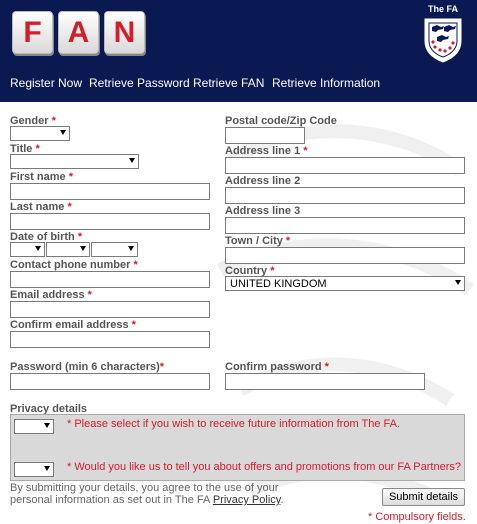  Describe the element at coordinates (345, 225) in the screenshot. I see `address3-field` at that location.